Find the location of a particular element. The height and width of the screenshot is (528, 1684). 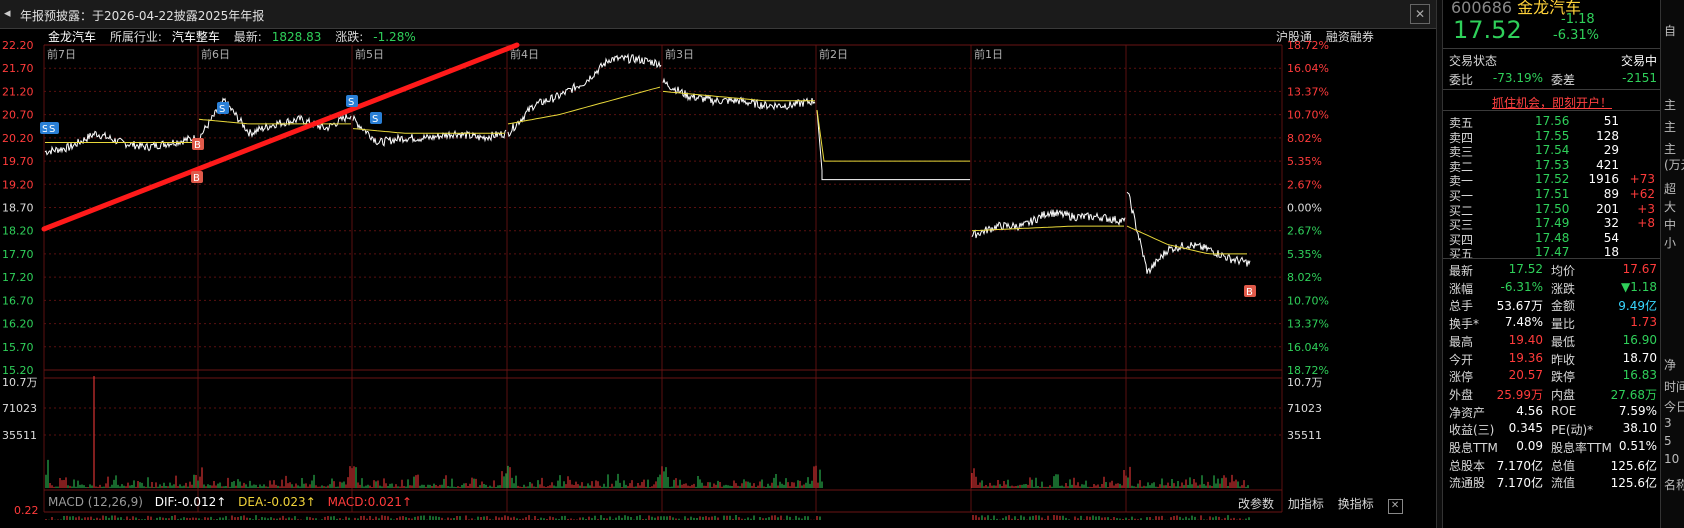

order-diff-label: 委差 is located at coordinates (1563, 80).